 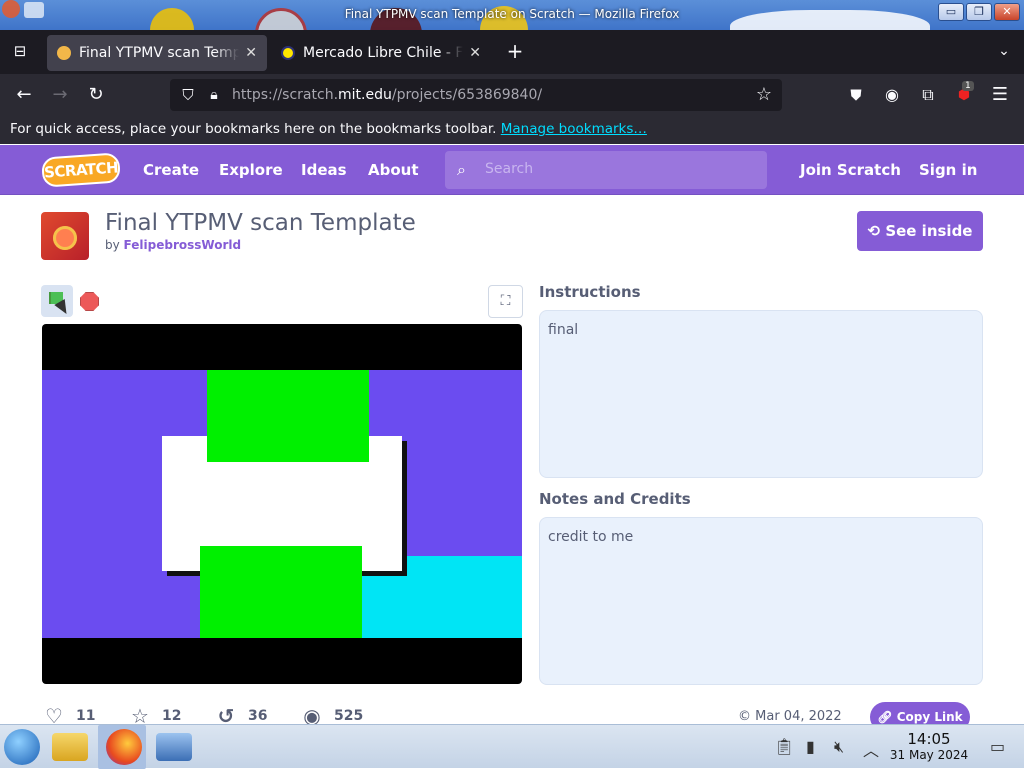 I want to click on system-monitor-icon, so click(x=174, y=747).